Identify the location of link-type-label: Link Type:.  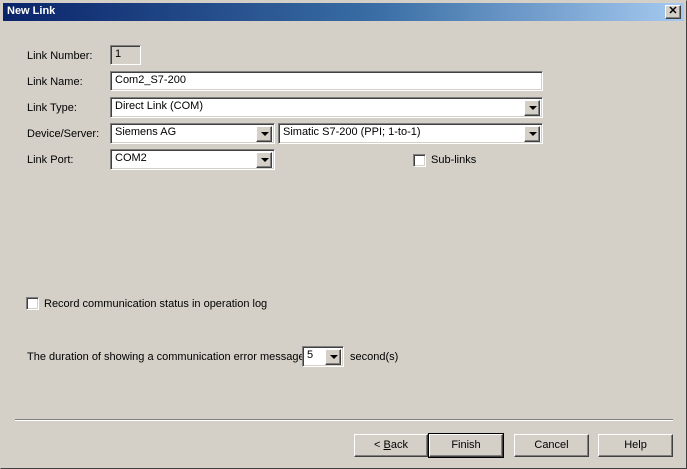
(52, 108).